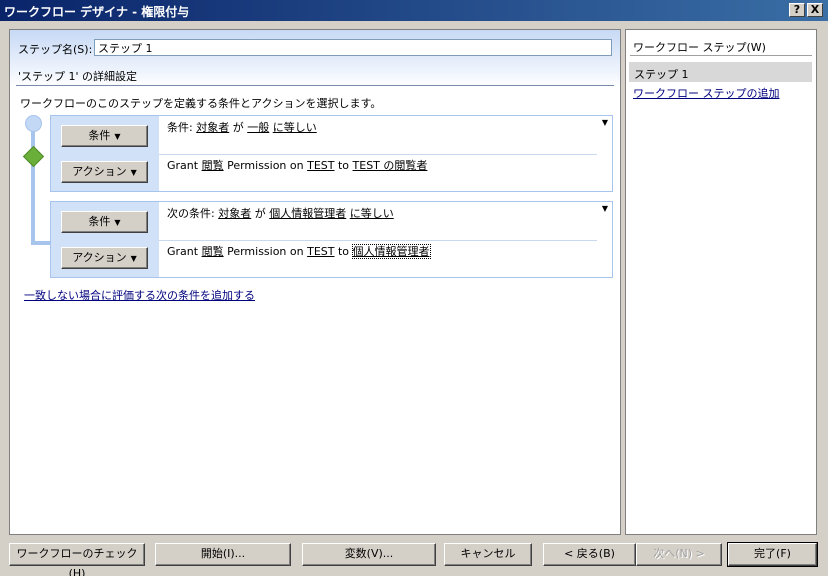 Image resolution: width=828 pixels, height=576 pixels. I want to click on rule-1-action-text: Grant 閲覧 Permission on TEST to TEST の閲覧者, so click(297, 165).